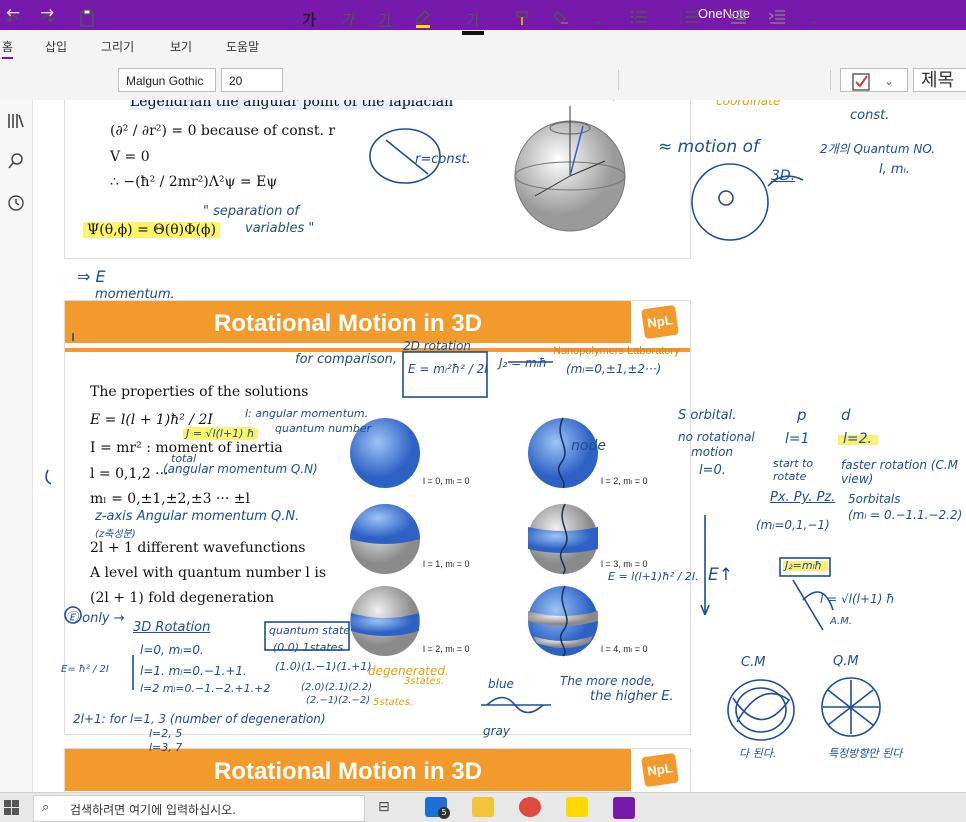 Image resolution: width=966 pixels, height=822 pixels. I want to click on ink-note: The more node,, so click(608, 681).